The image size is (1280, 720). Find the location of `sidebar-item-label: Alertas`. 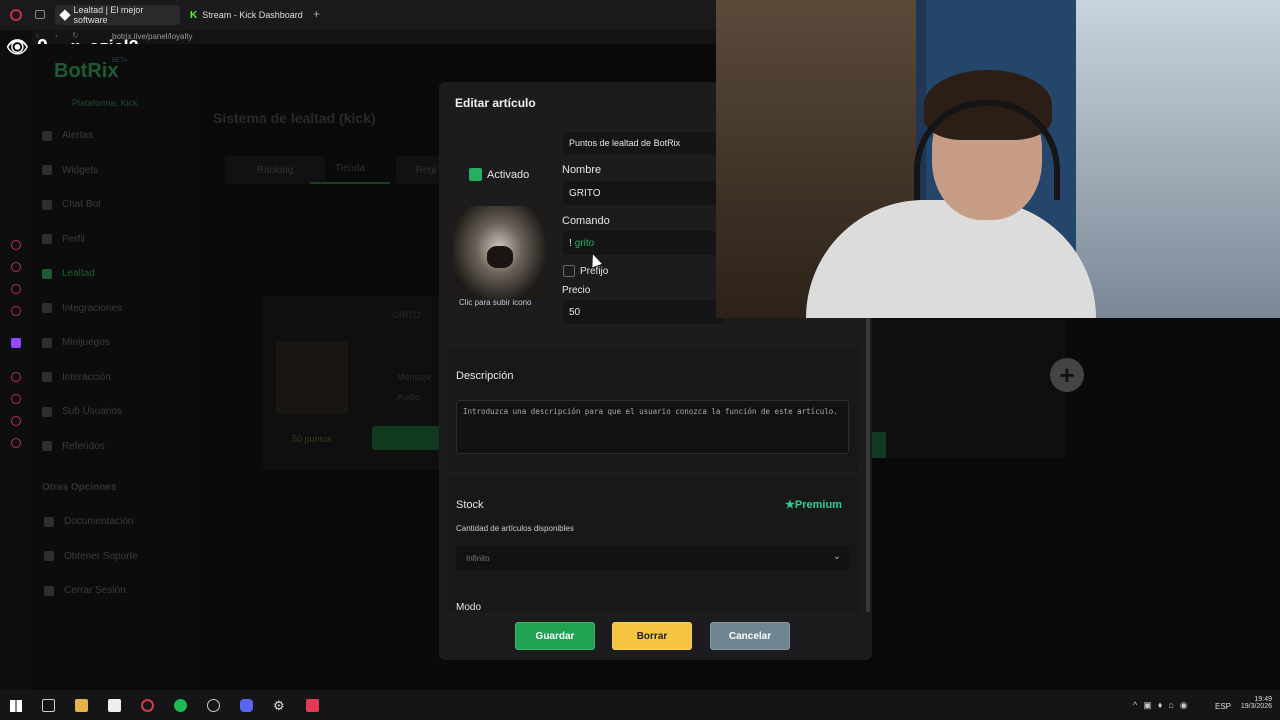

sidebar-item-label: Alertas is located at coordinates (78, 135).